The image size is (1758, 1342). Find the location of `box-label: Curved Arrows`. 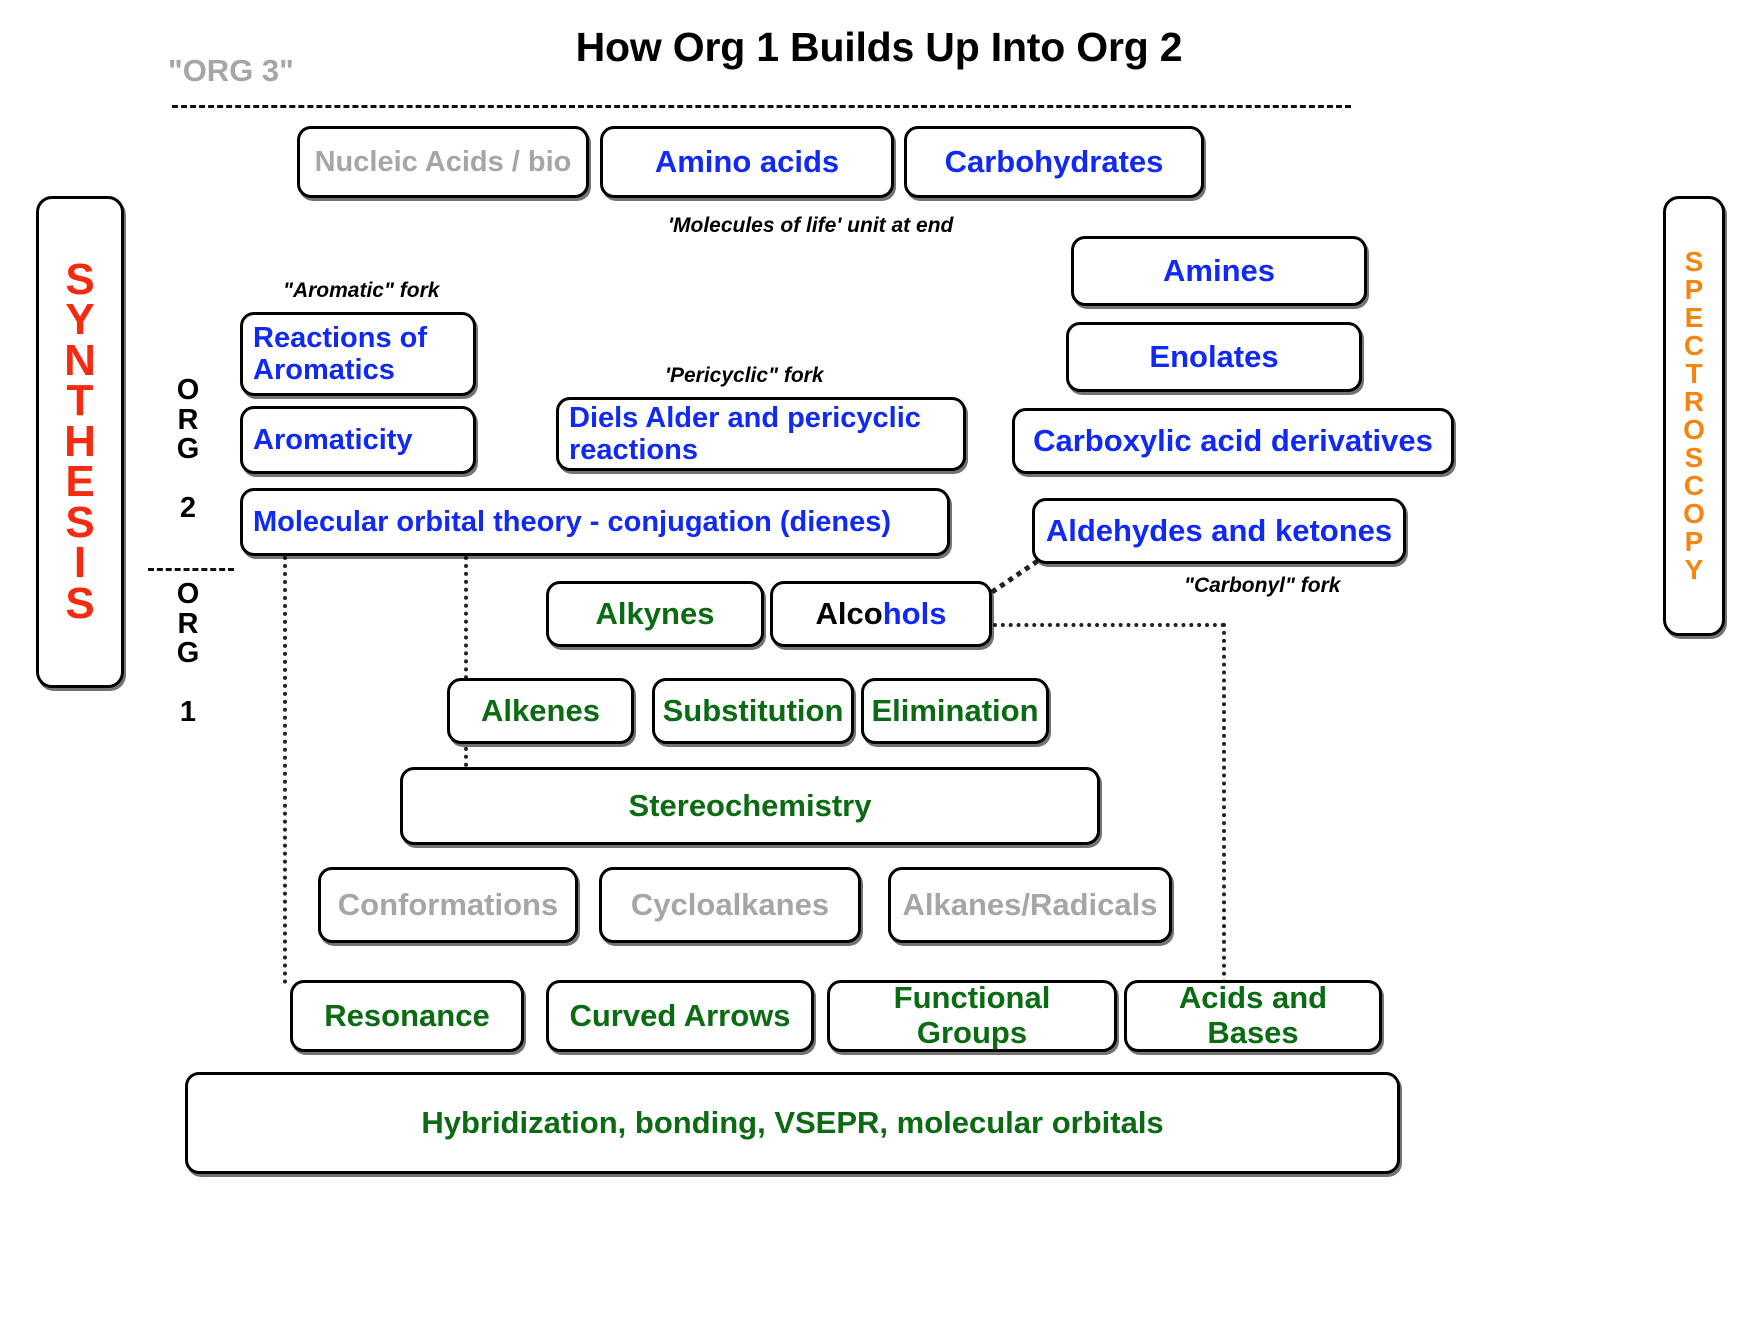

box-label: Curved Arrows is located at coordinates (680, 1015).